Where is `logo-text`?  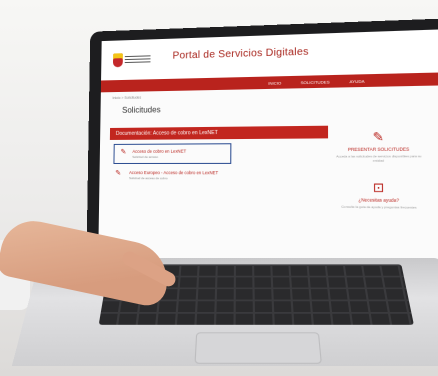
logo-text is located at coordinates (138, 59).